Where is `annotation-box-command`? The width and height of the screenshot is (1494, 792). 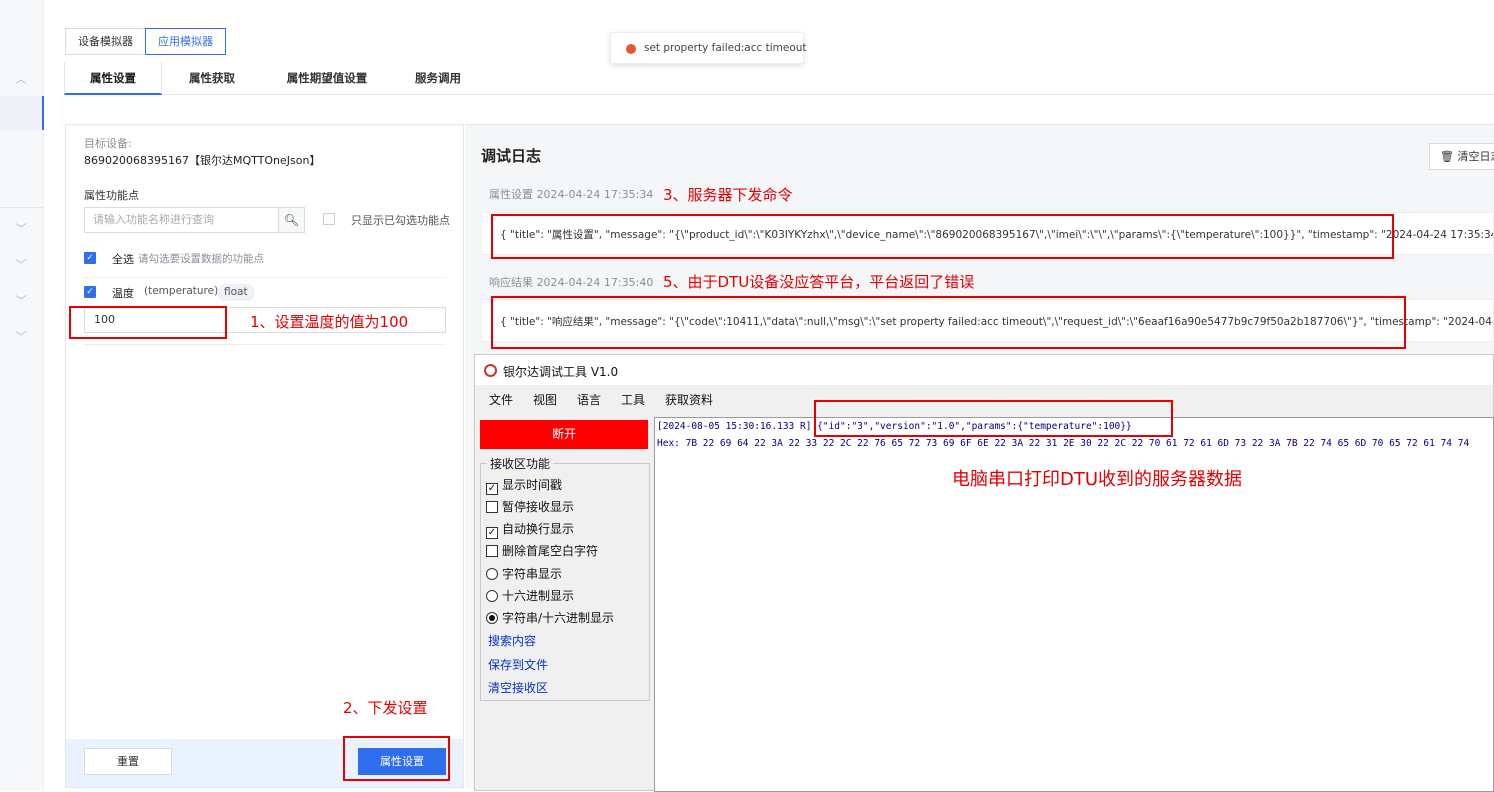 annotation-box-command is located at coordinates (942, 236).